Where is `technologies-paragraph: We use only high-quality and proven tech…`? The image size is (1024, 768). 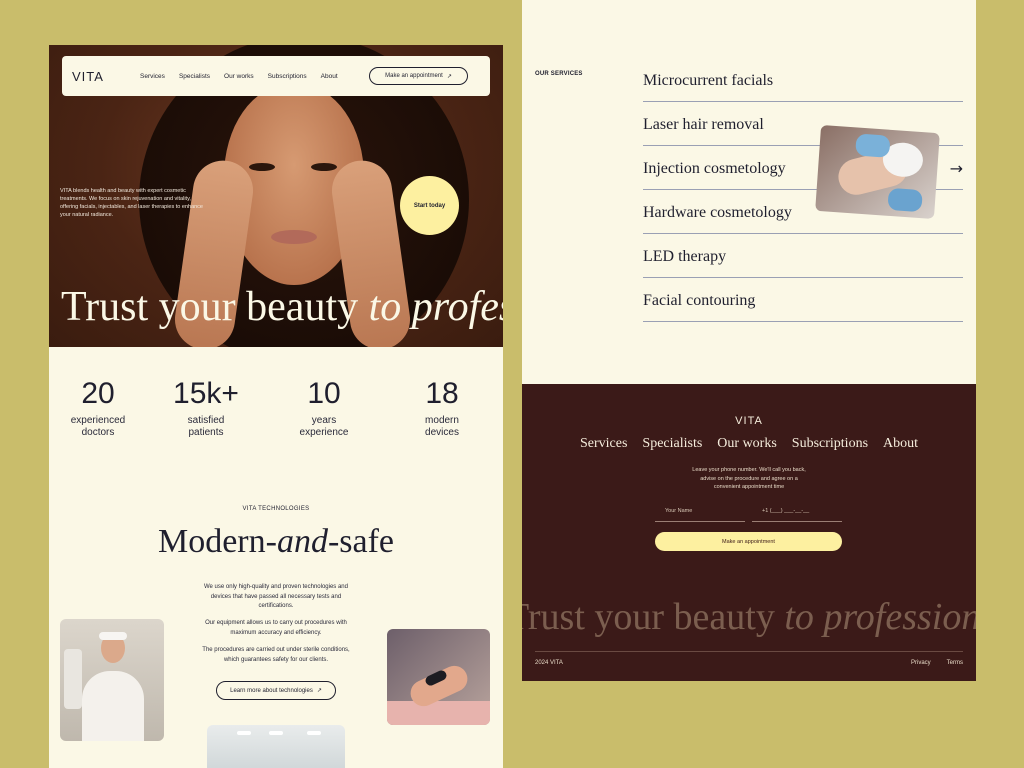
technologies-paragraph: We use only high-quality and proven tech… is located at coordinates (276, 596).